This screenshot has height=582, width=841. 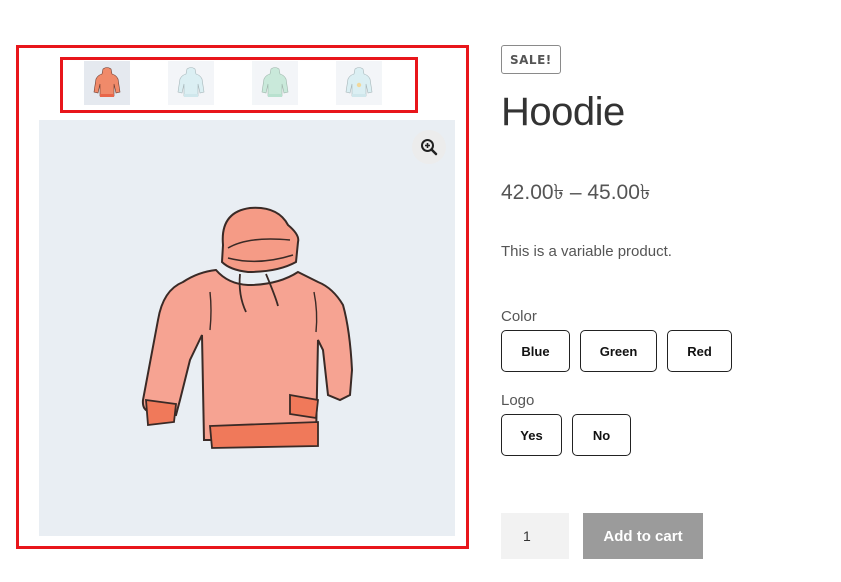 I want to click on highlight-thumbnails-box, so click(x=239, y=85).